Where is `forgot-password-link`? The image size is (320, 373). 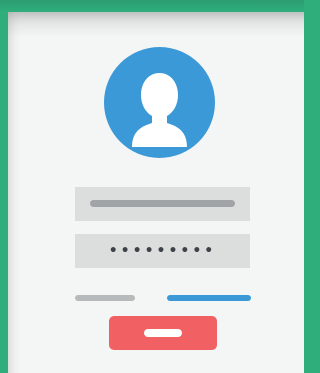 forgot-password-link is located at coordinates (209, 298).